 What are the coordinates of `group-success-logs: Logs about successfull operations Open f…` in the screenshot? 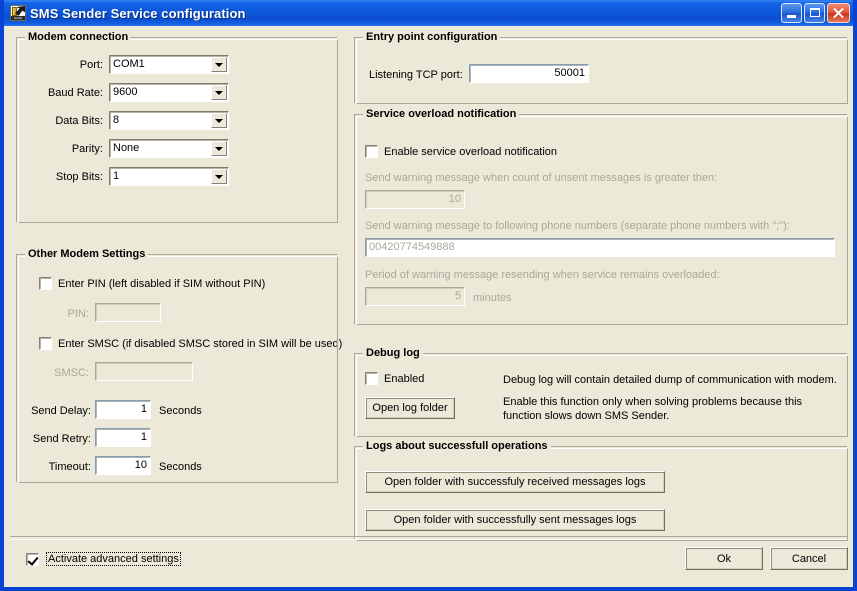 It's located at (601, 490).